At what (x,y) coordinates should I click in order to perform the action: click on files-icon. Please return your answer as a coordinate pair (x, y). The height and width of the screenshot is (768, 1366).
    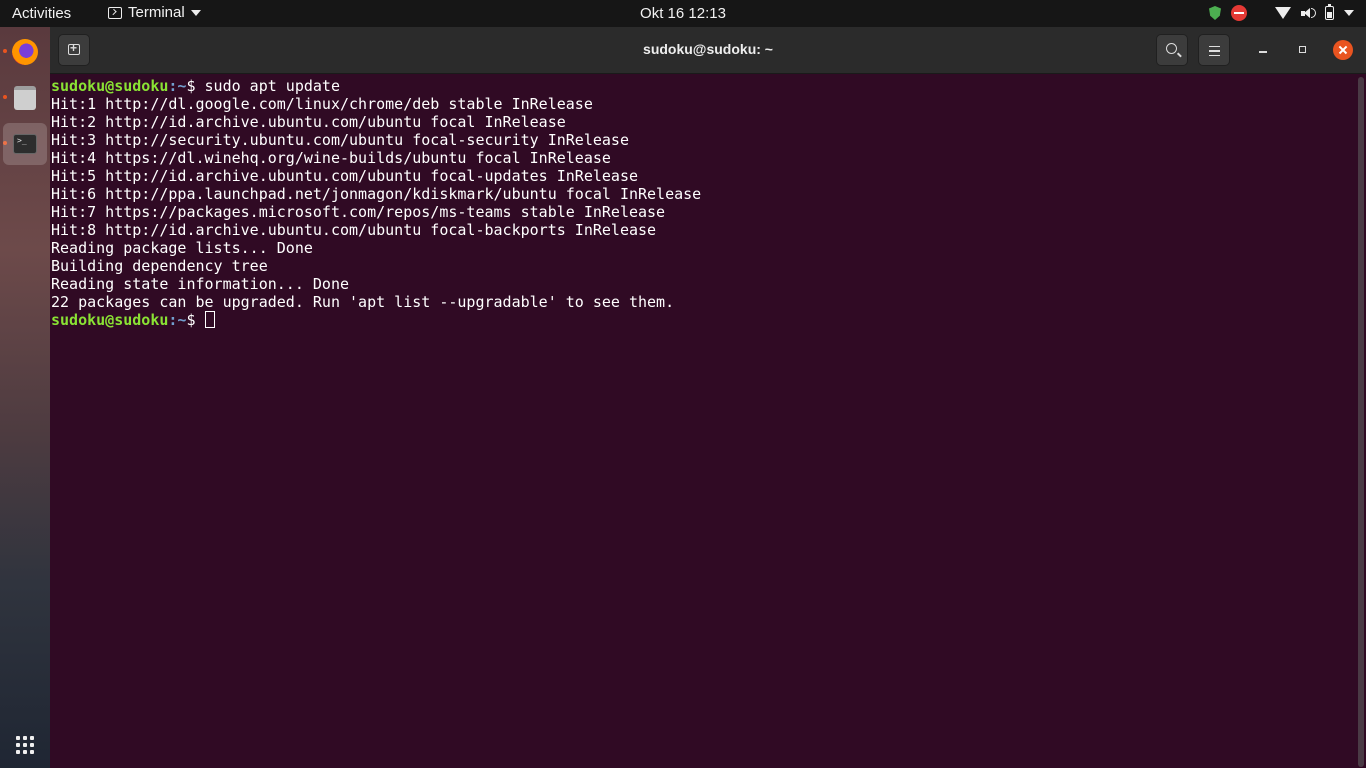
    Looking at the image, I should click on (25, 98).